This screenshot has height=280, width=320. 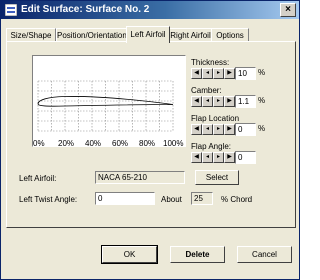 I want to click on thickness-increase: ▸, so click(x=218, y=73).